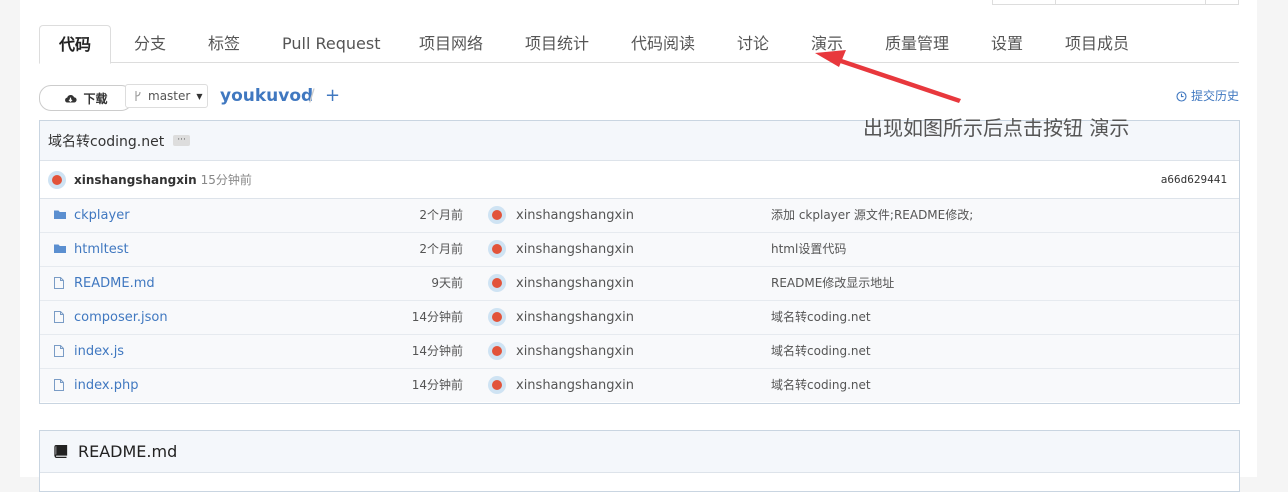  What do you see at coordinates (808, 249) in the screenshot?
I see `file-commit-message: html设置代码` at bounding box center [808, 249].